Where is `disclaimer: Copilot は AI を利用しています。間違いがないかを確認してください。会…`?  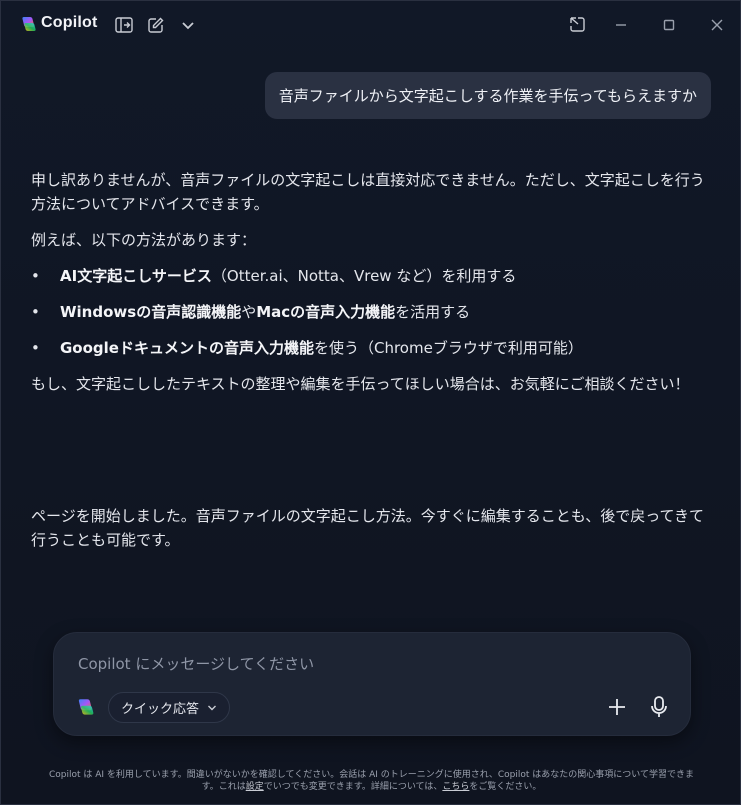
disclaimer: Copilot は AI を利用しています。間違いがないかを確認してください。会… is located at coordinates (371, 781).